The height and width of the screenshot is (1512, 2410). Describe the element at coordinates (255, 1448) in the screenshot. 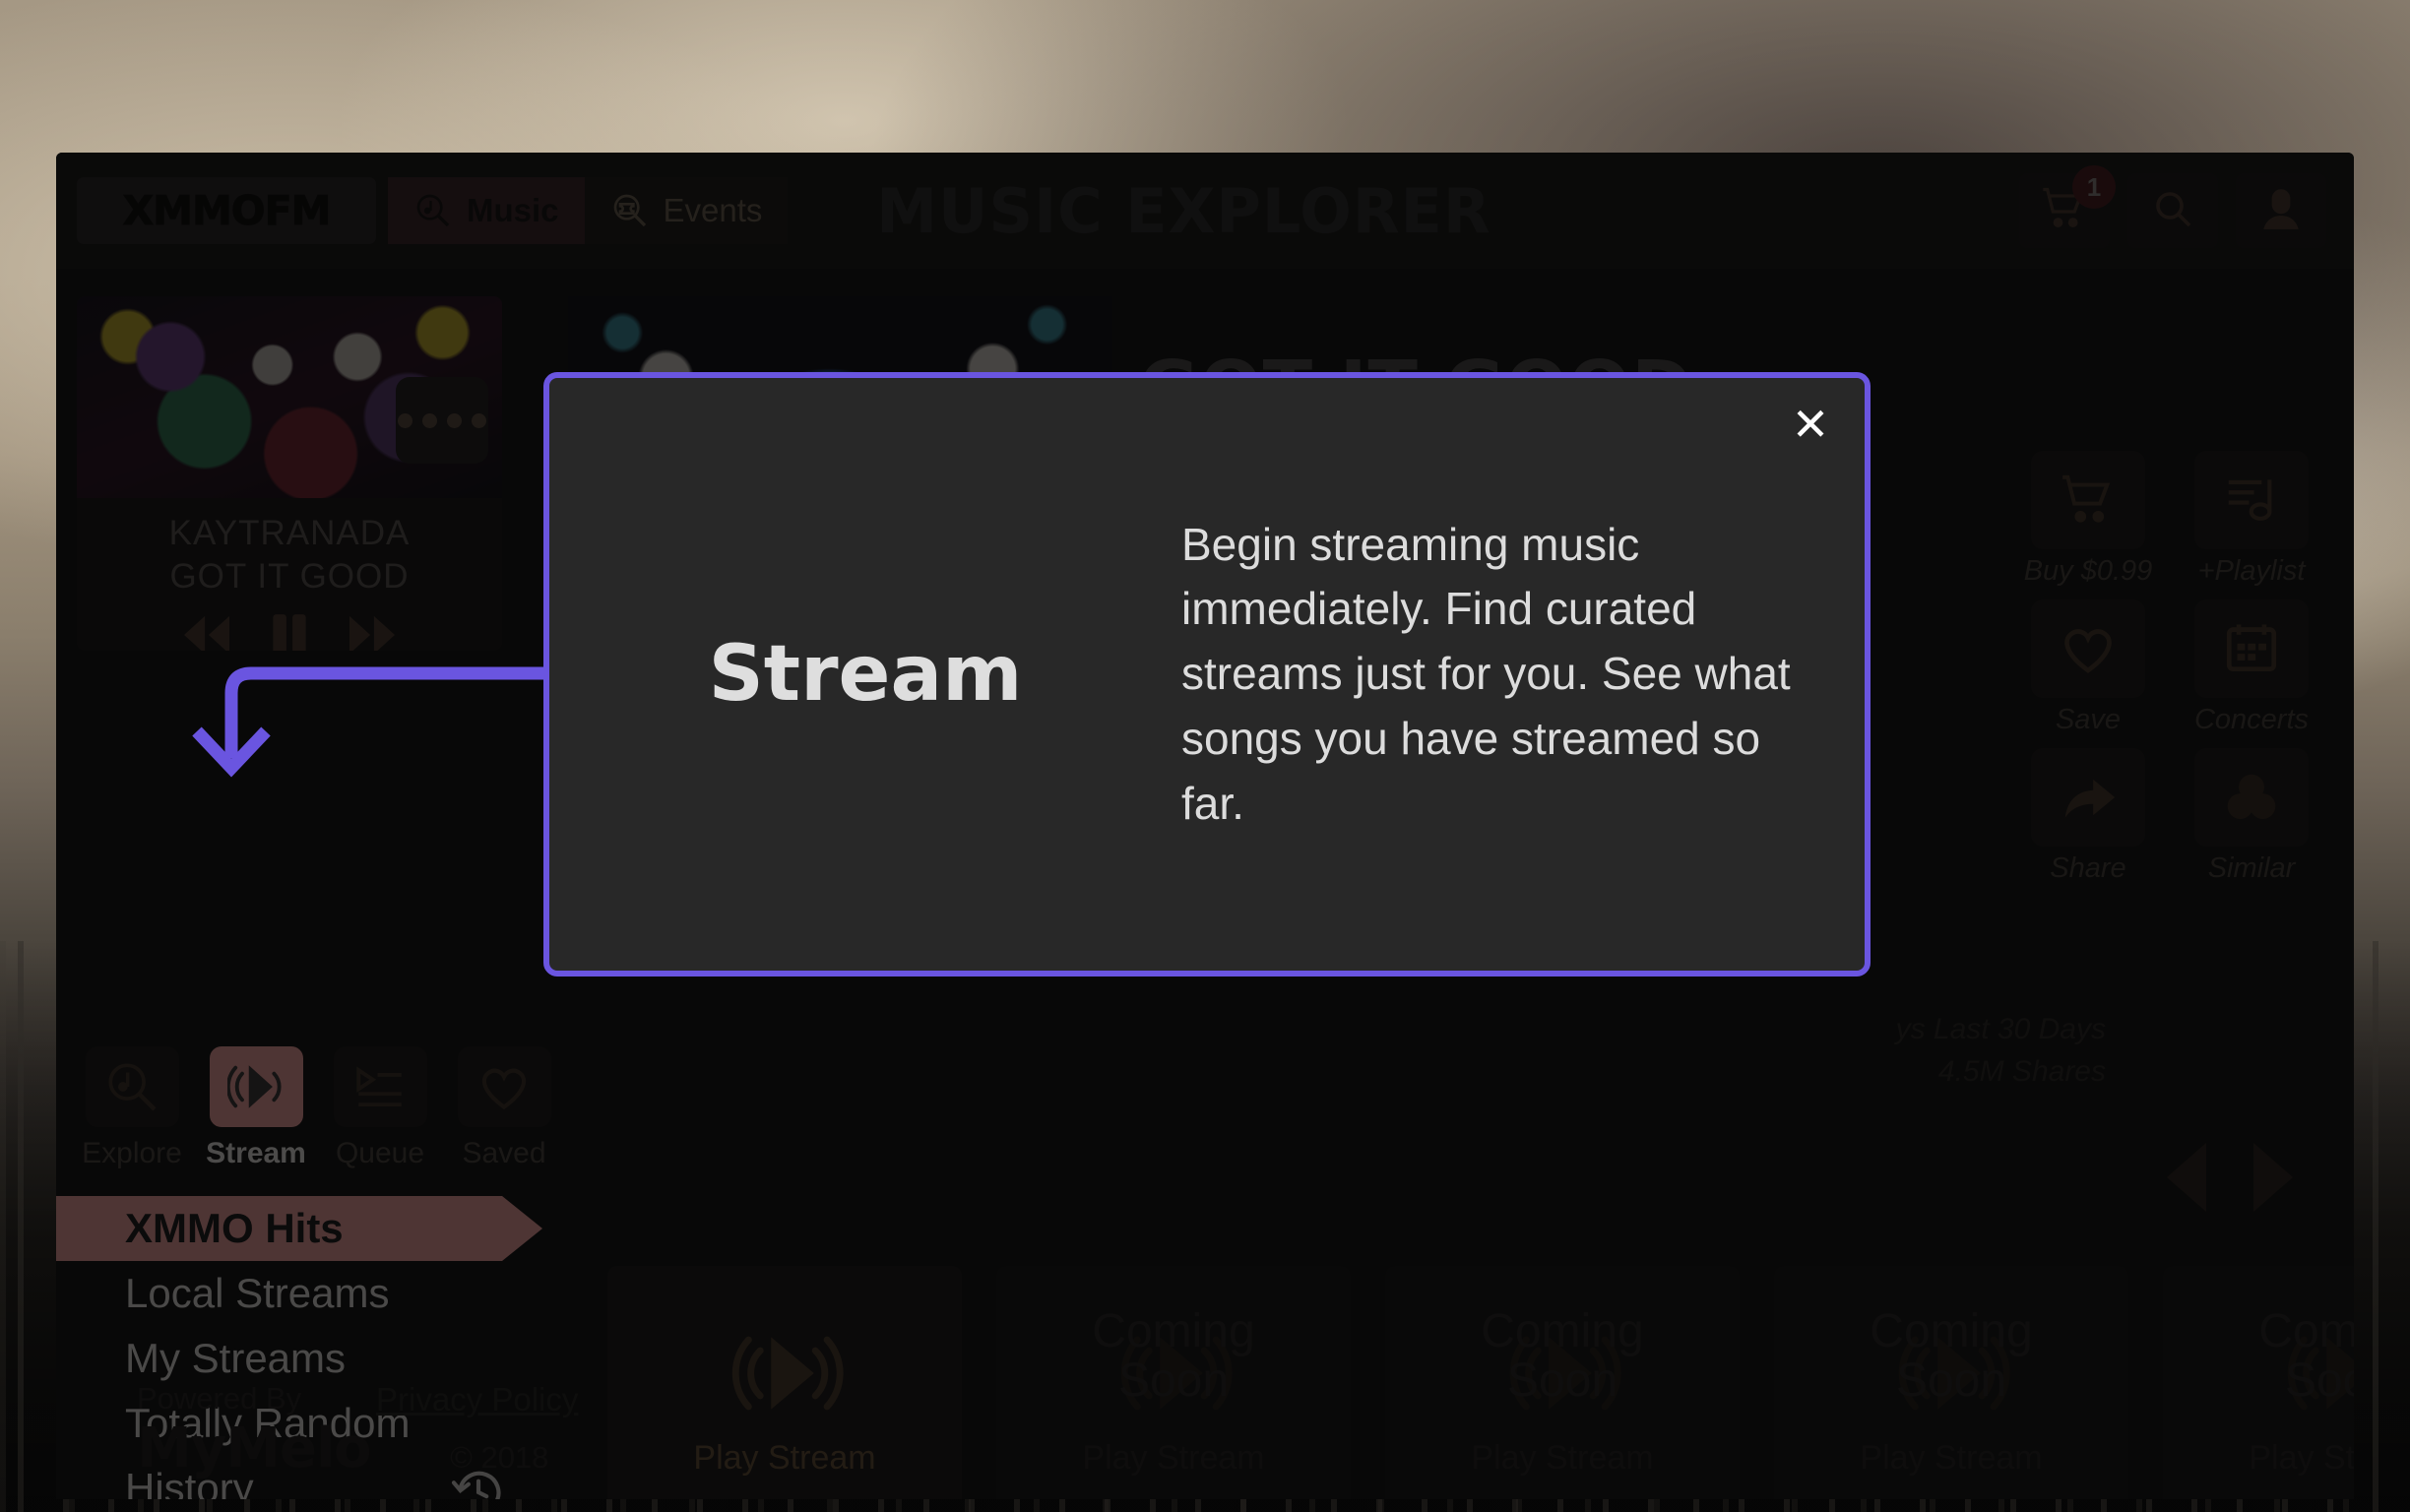

I see `mymelo-logo: MyMelo` at that location.